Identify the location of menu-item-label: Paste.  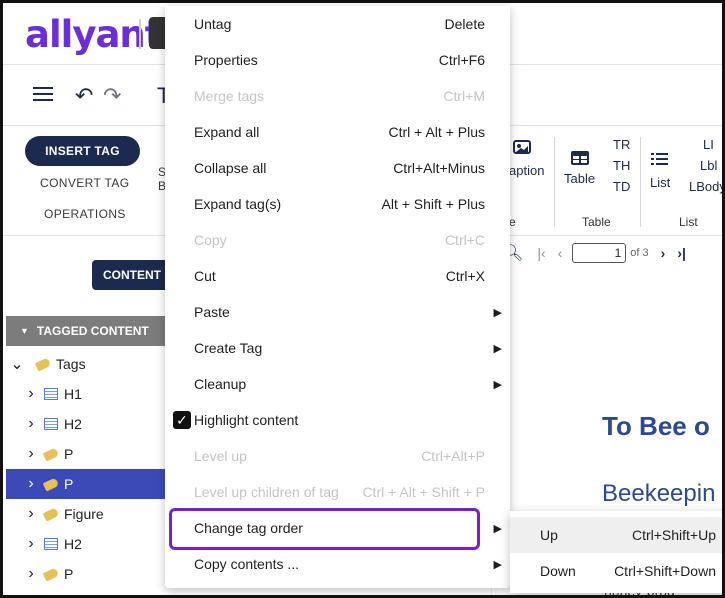
(212, 312).